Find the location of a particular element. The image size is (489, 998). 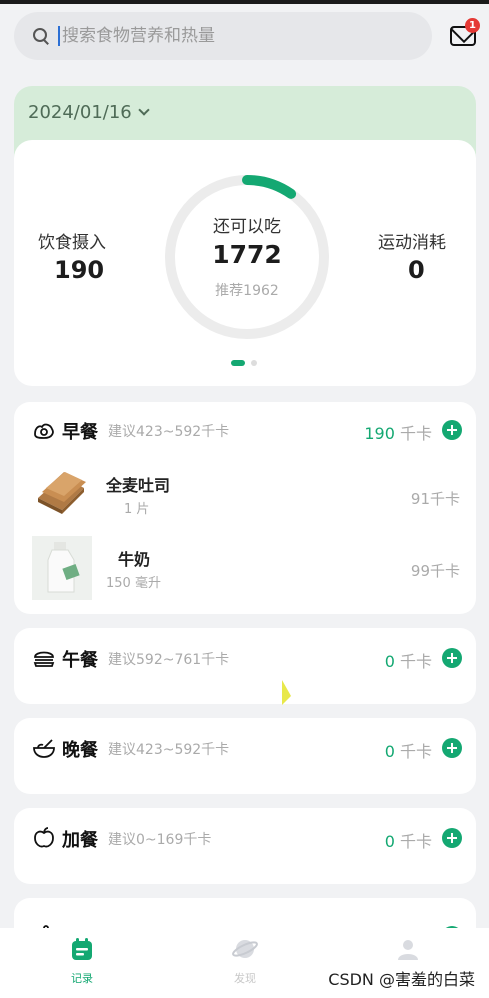

meal-title: 早餐 is located at coordinates (80, 432).